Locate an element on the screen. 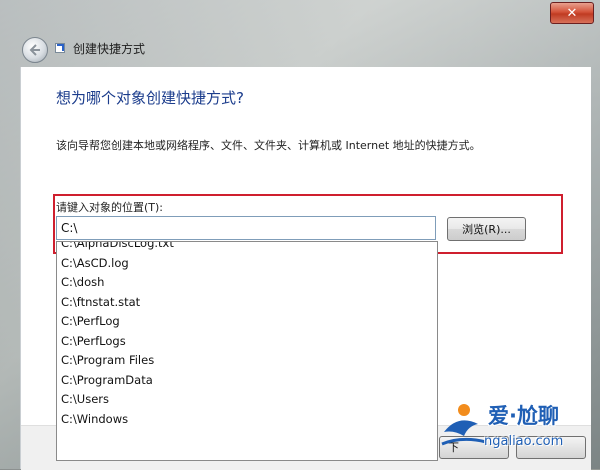 The width and height of the screenshot is (600, 470). wizard-title: 创建快捷方式 is located at coordinates (109, 49).